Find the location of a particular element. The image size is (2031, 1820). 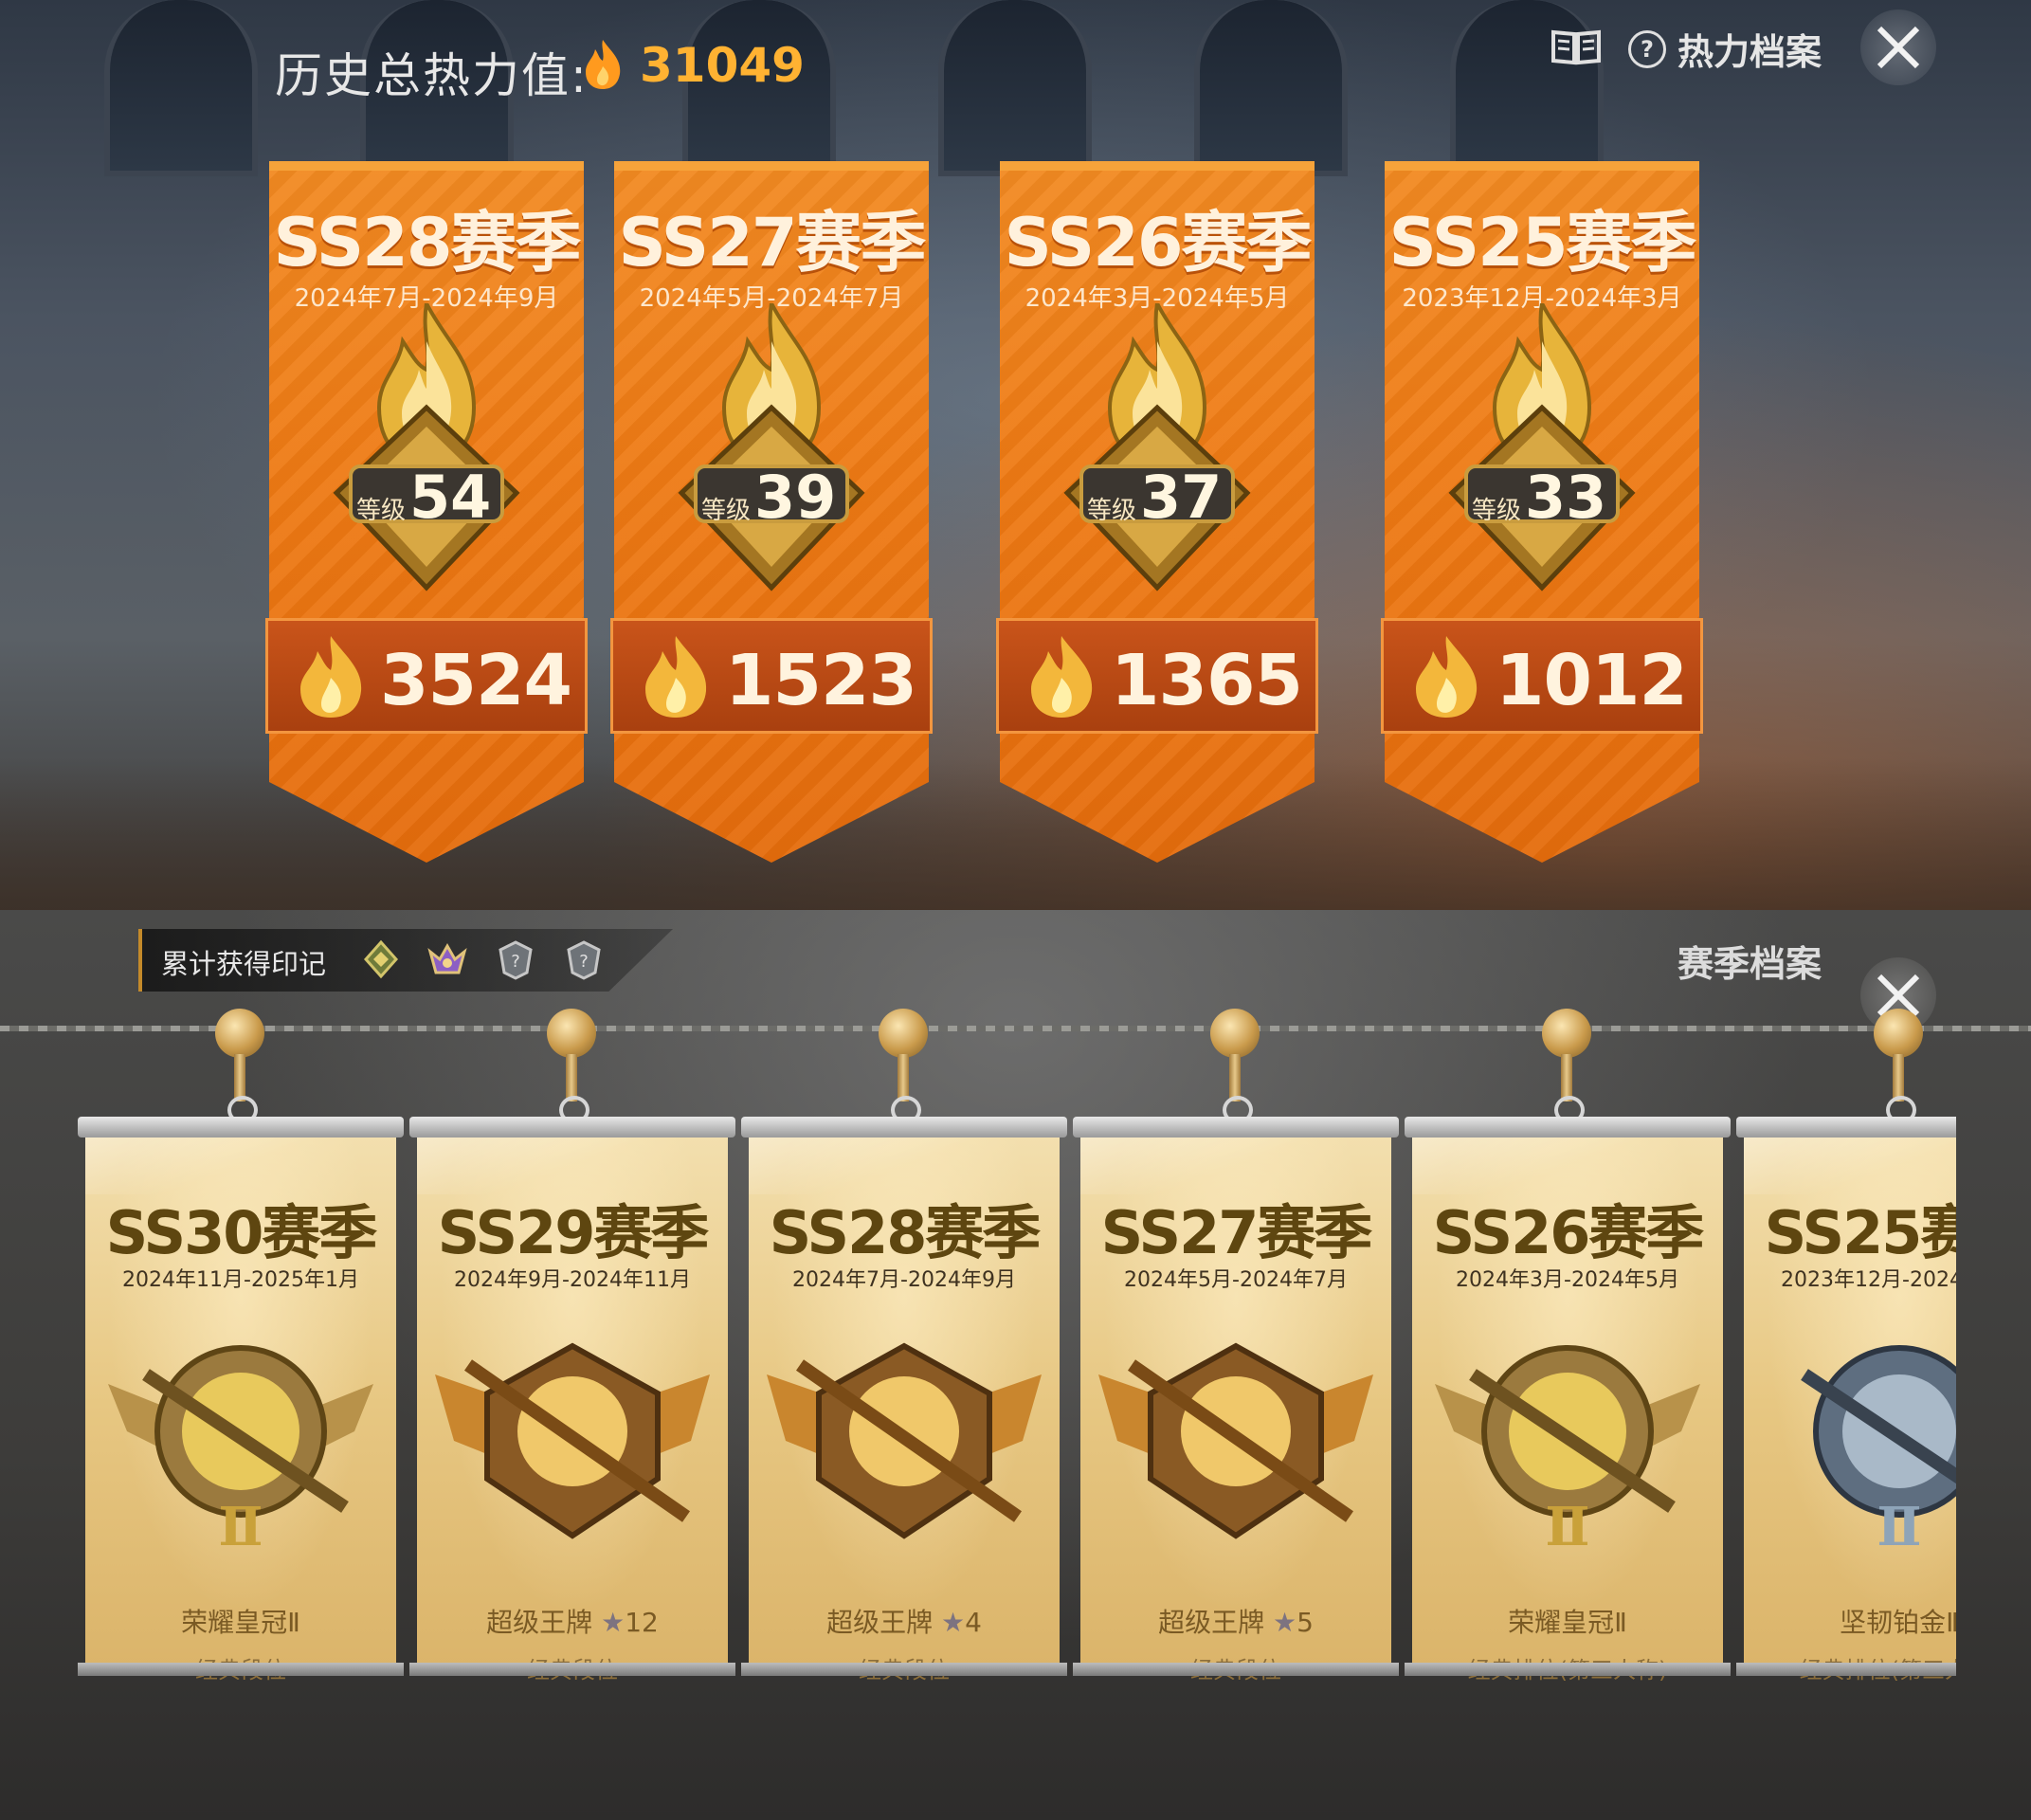

heat-archive-button: 热力档案 is located at coordinates (1749, 49).